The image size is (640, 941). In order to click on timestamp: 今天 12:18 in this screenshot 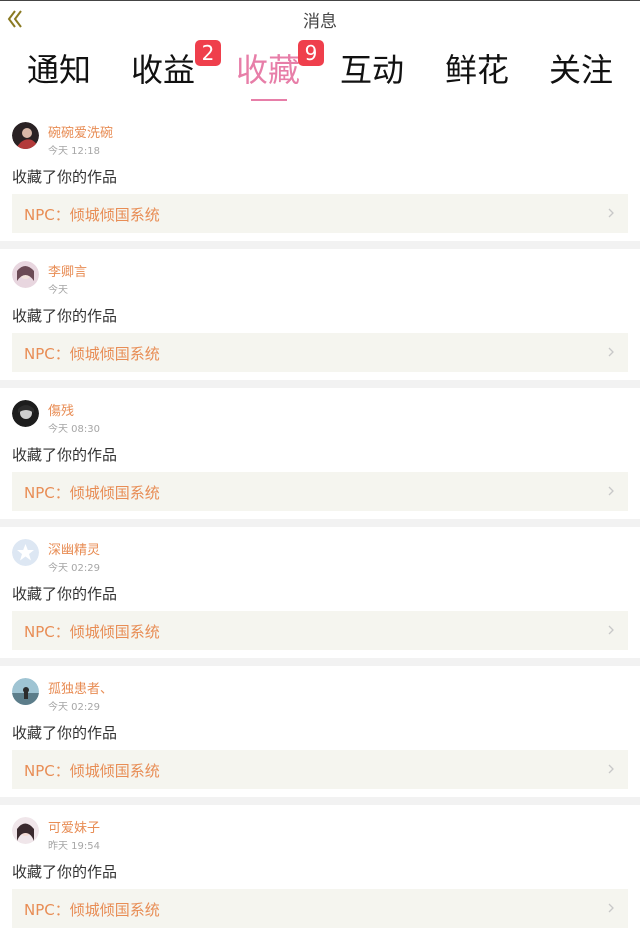, I will do `click(74, 151)`.